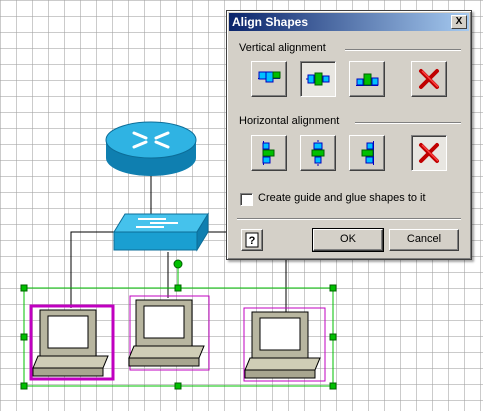 This screenshot has width=483, height=411. I want to click on create-guide-label: Create guide and glue shapes to it, so click(342, 198).